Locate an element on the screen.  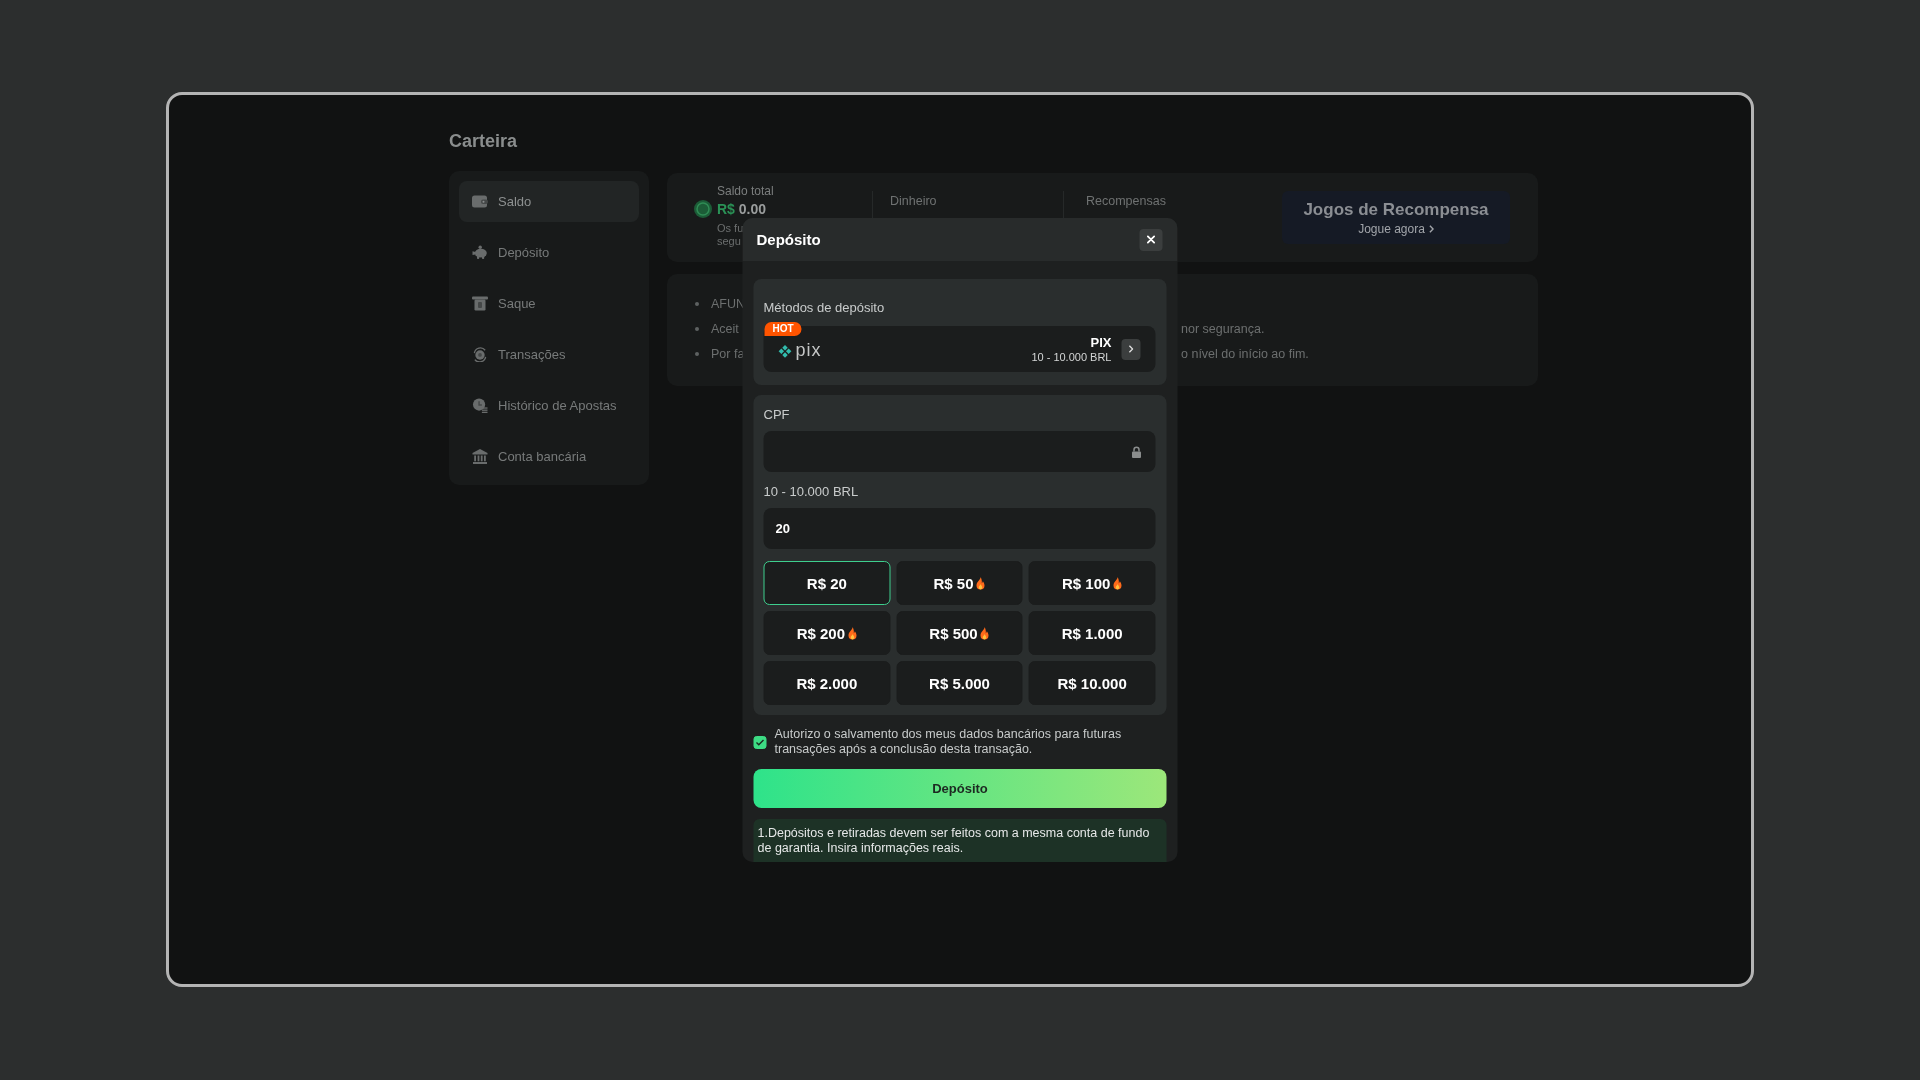
consent-checkbox is located at coordinates (760, 742).